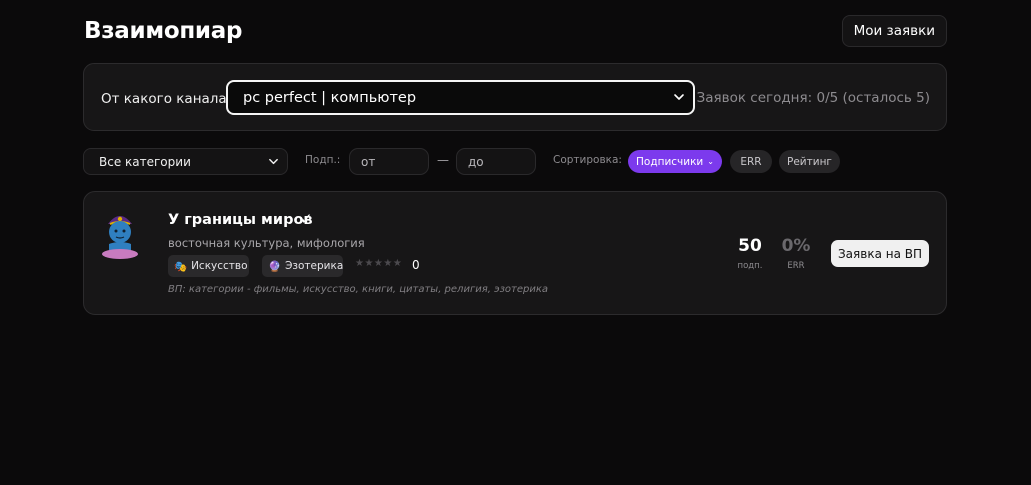 This screenshot has height=485, width=1031. Describe the element at coordinates (750, 266) in the screenshot. I see `subscribers-count-label: подп.` at that location.